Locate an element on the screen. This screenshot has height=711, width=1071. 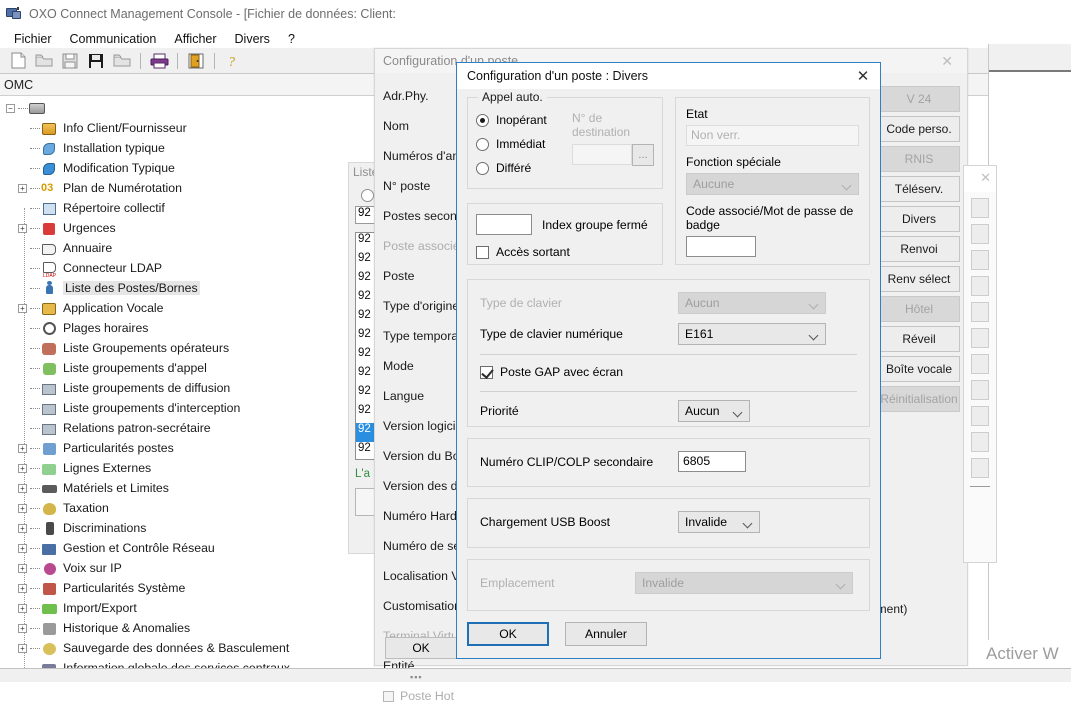
tree-item-4: Répertoire collectif is located at coordinates (186, 208).